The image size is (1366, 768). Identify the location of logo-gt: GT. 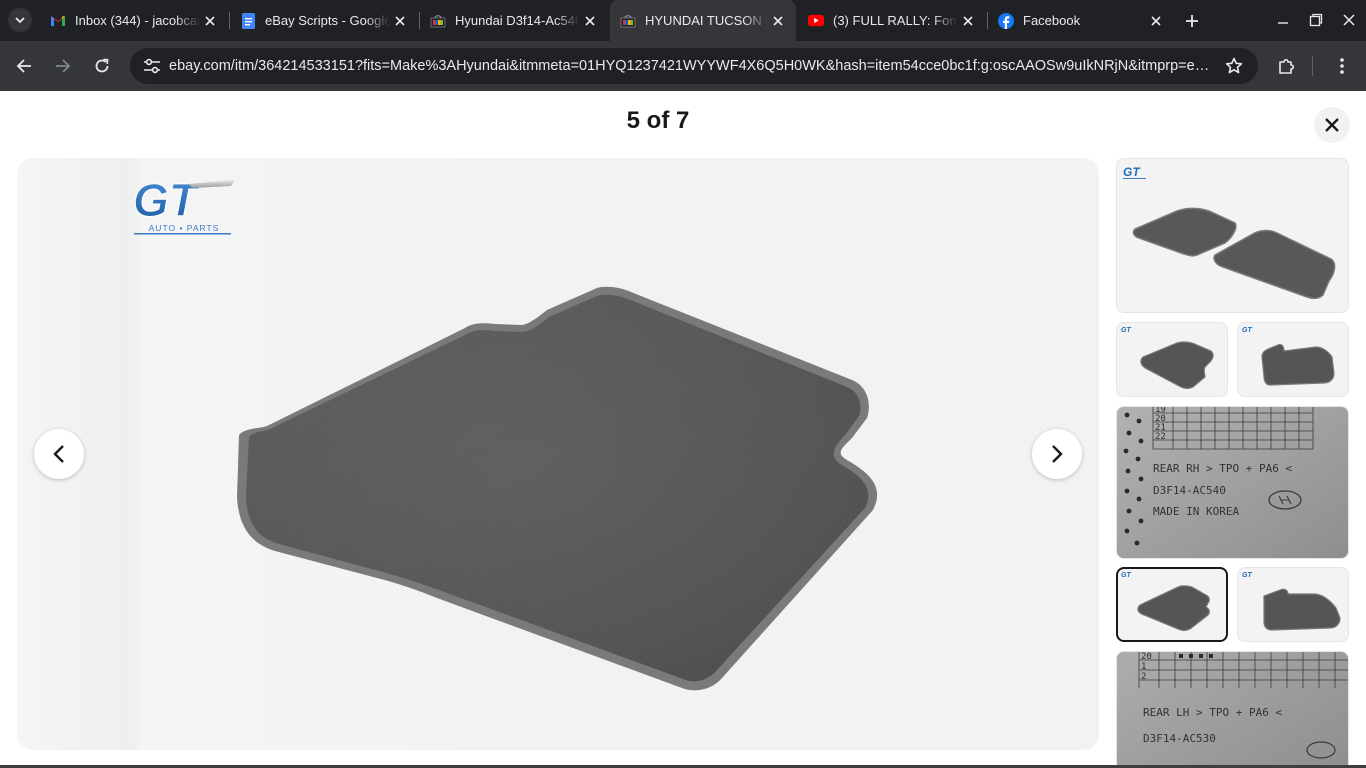
(167, 201).